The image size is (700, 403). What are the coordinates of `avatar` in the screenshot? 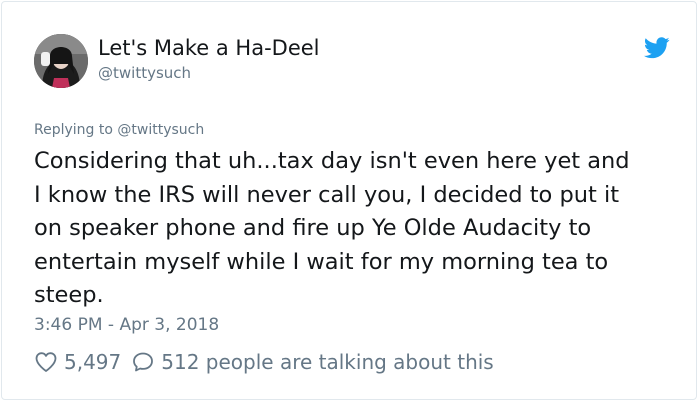 It's located at (61, 61).